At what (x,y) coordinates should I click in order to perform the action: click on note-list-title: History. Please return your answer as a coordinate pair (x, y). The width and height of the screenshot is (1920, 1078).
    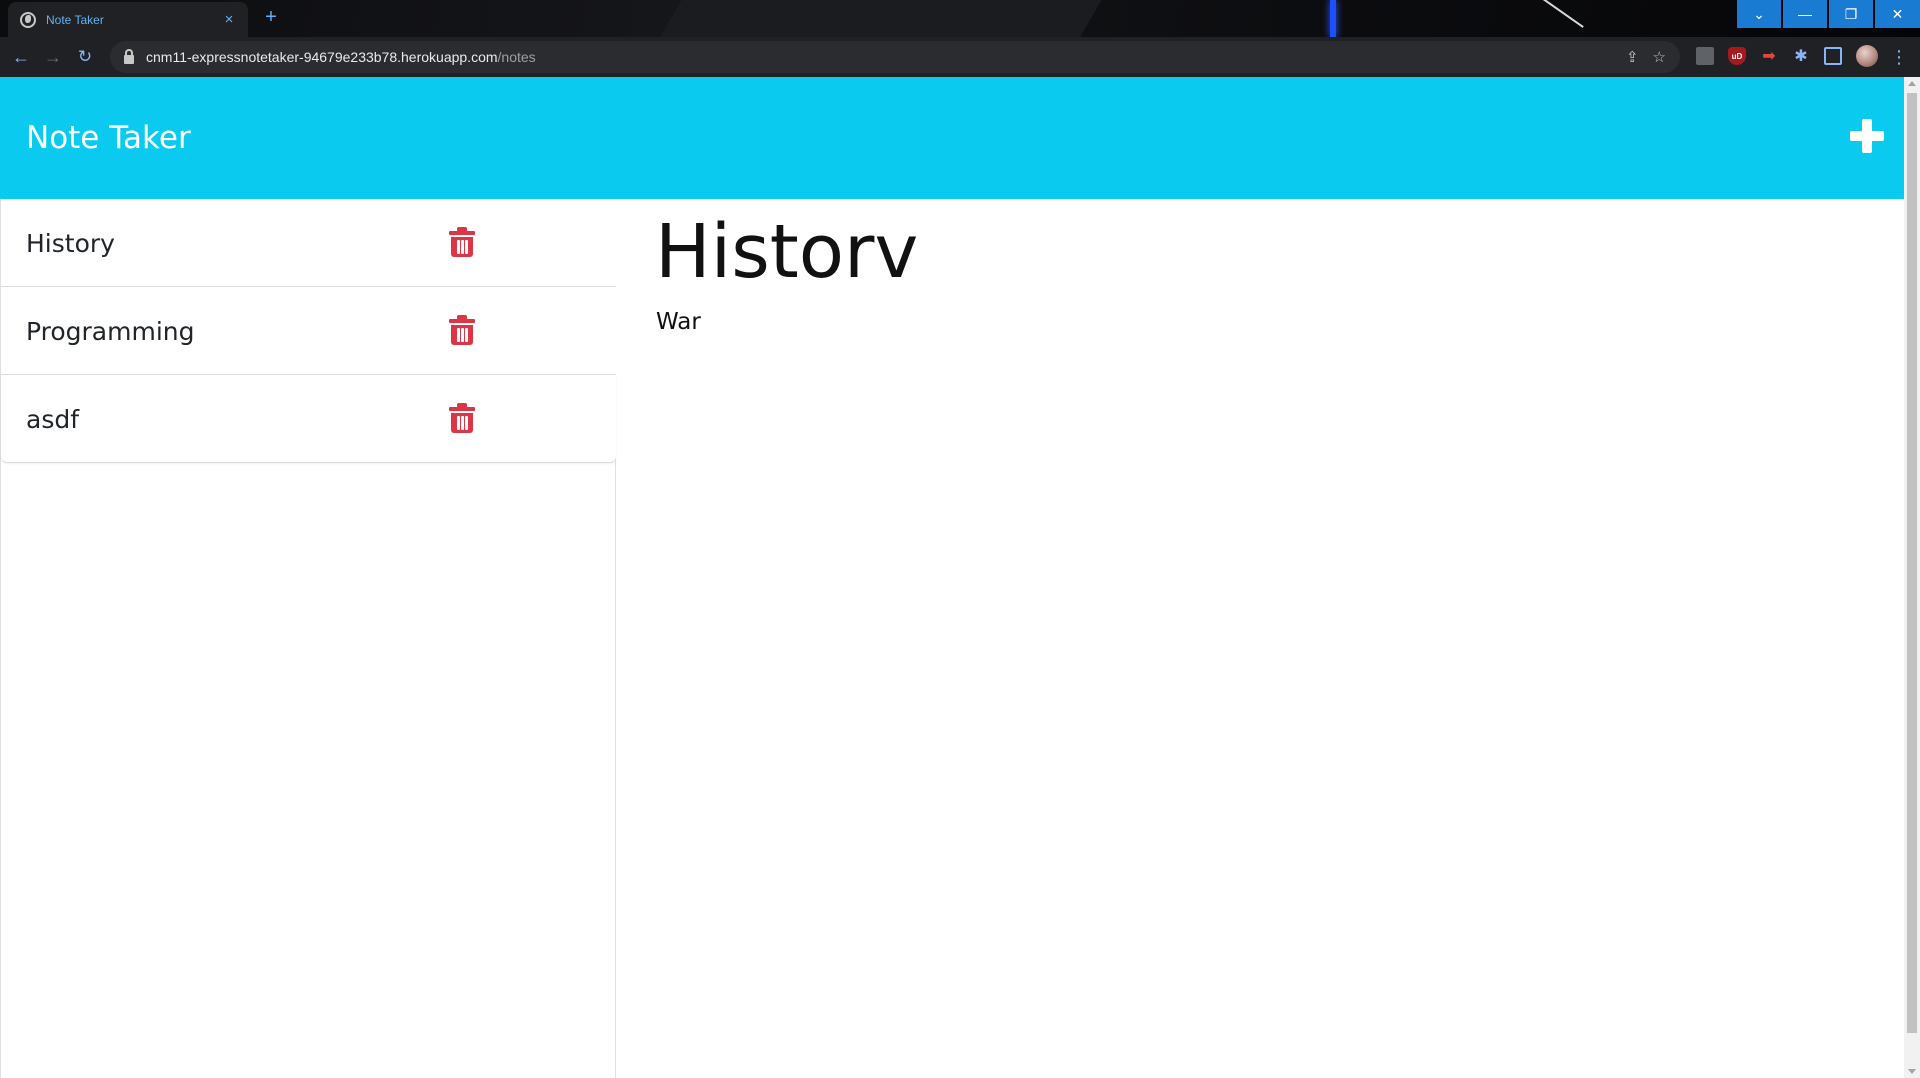
    Looking at the image, I should click on (70, 243).